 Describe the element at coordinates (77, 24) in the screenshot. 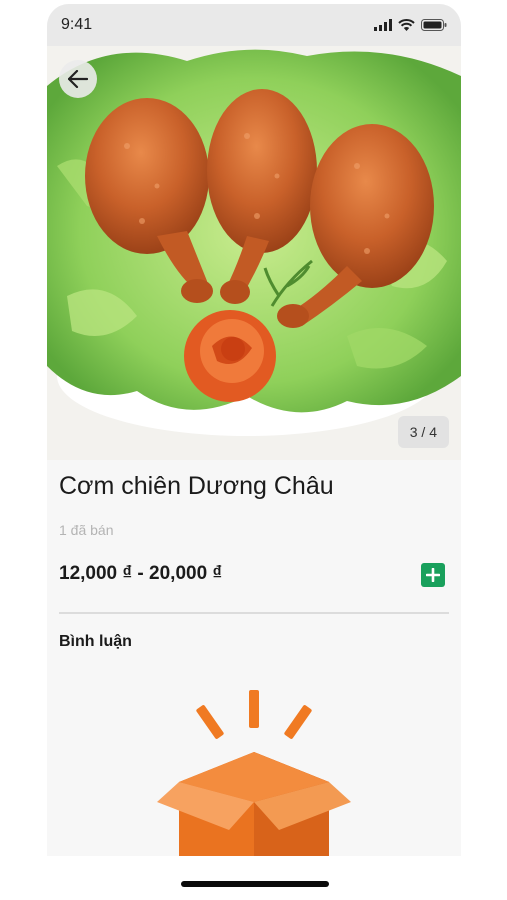

I see `status-time: 9:41` at that location.